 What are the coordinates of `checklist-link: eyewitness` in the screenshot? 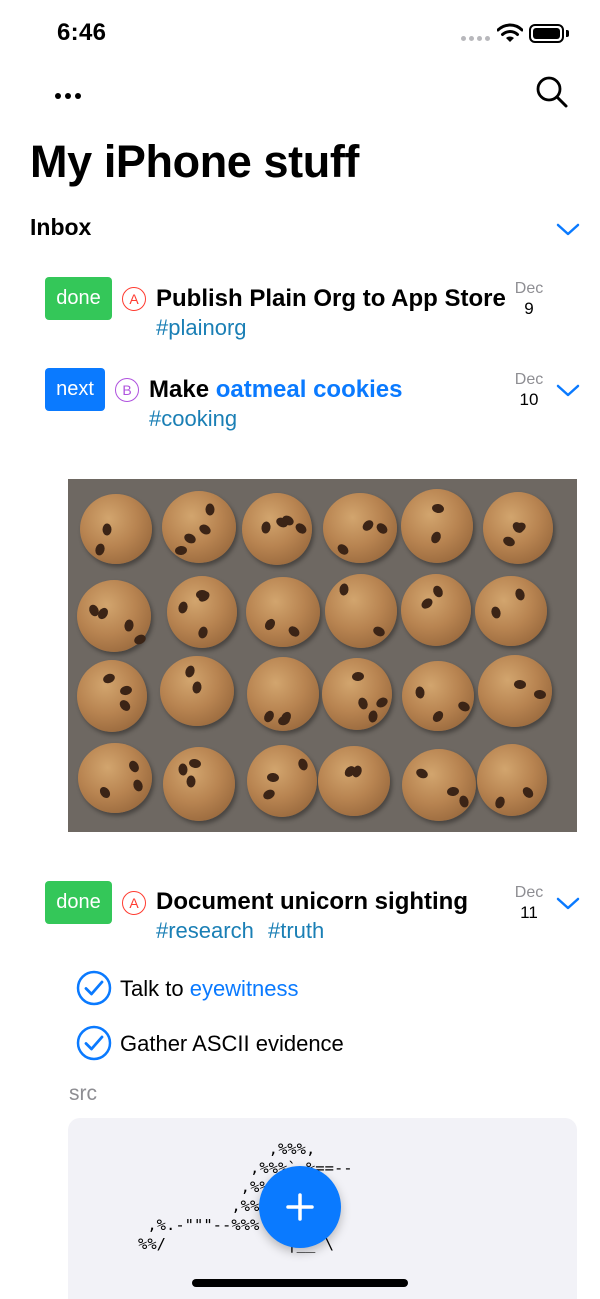 It's located at (244, 988).